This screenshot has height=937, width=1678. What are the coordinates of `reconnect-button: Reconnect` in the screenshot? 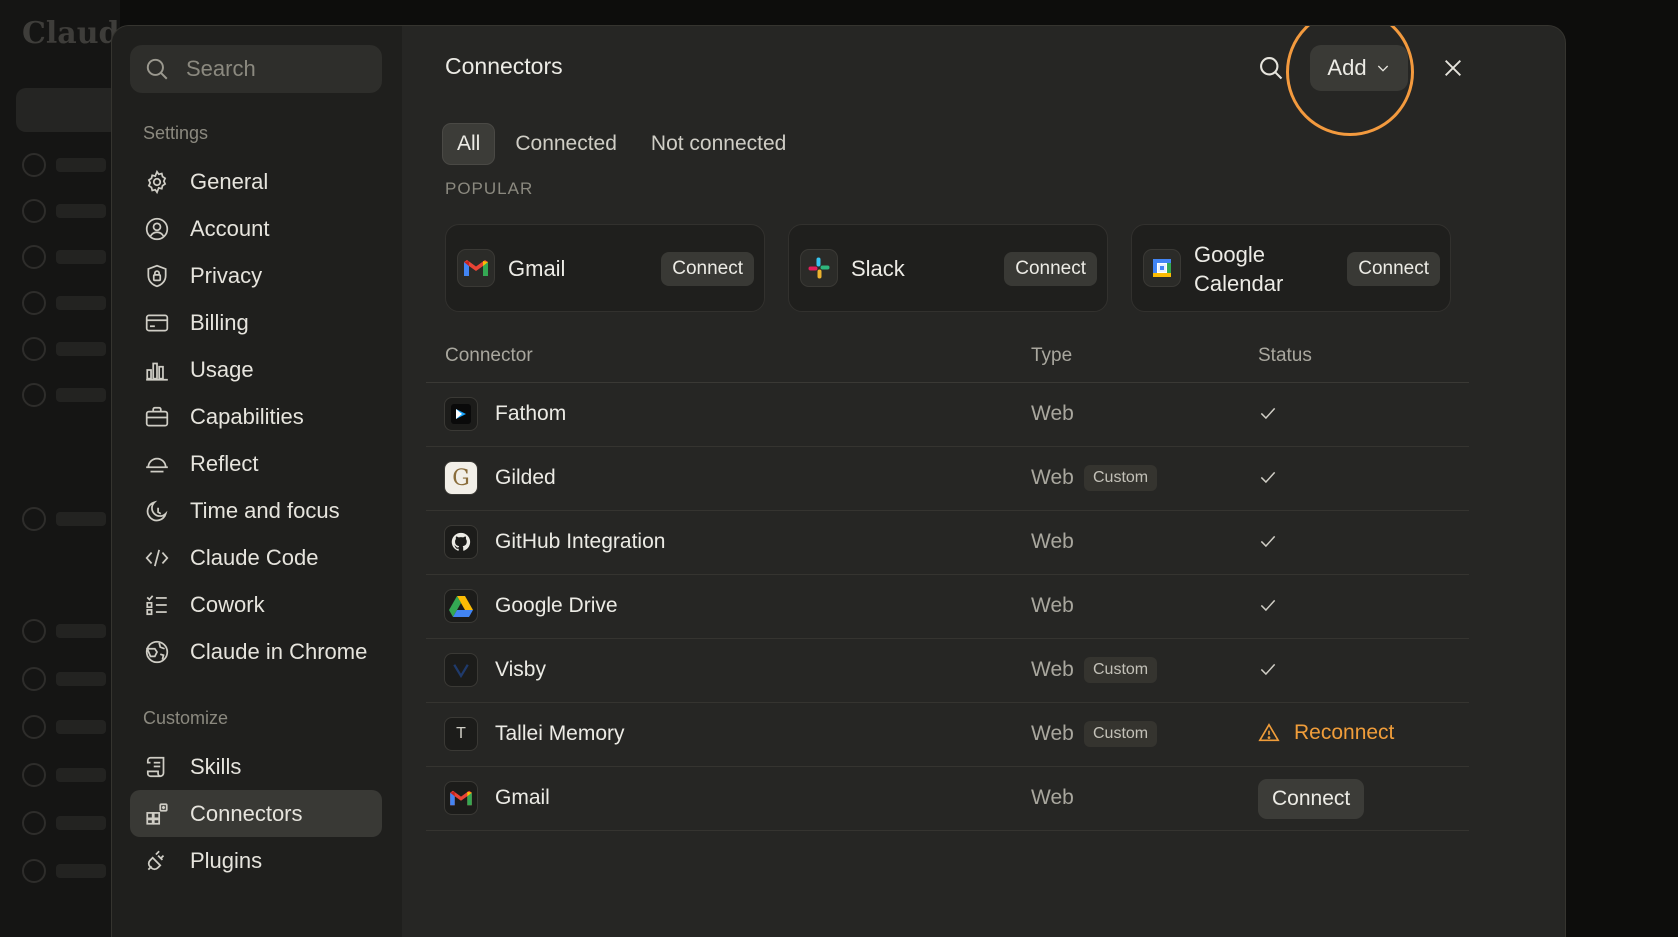 It's located at (1326, 733).